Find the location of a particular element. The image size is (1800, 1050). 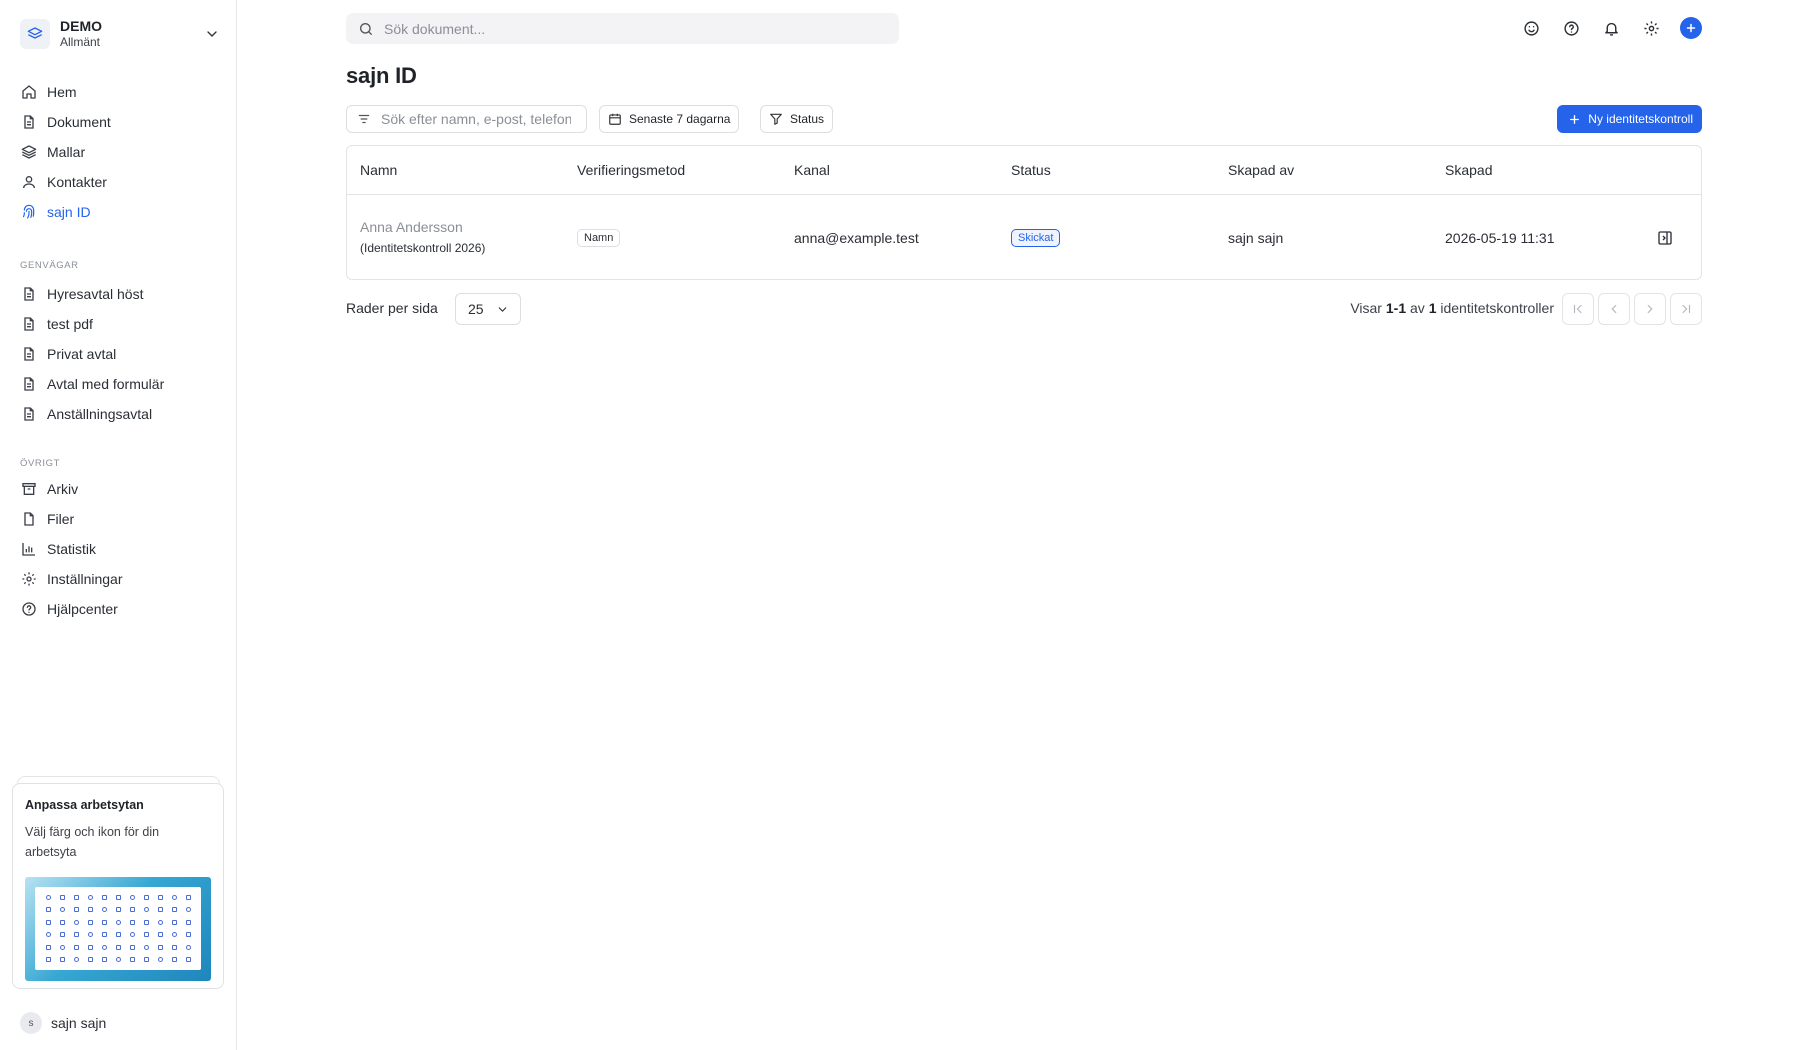

shortcut-item: Avtal med formulär is located at coordinates (122, 384).